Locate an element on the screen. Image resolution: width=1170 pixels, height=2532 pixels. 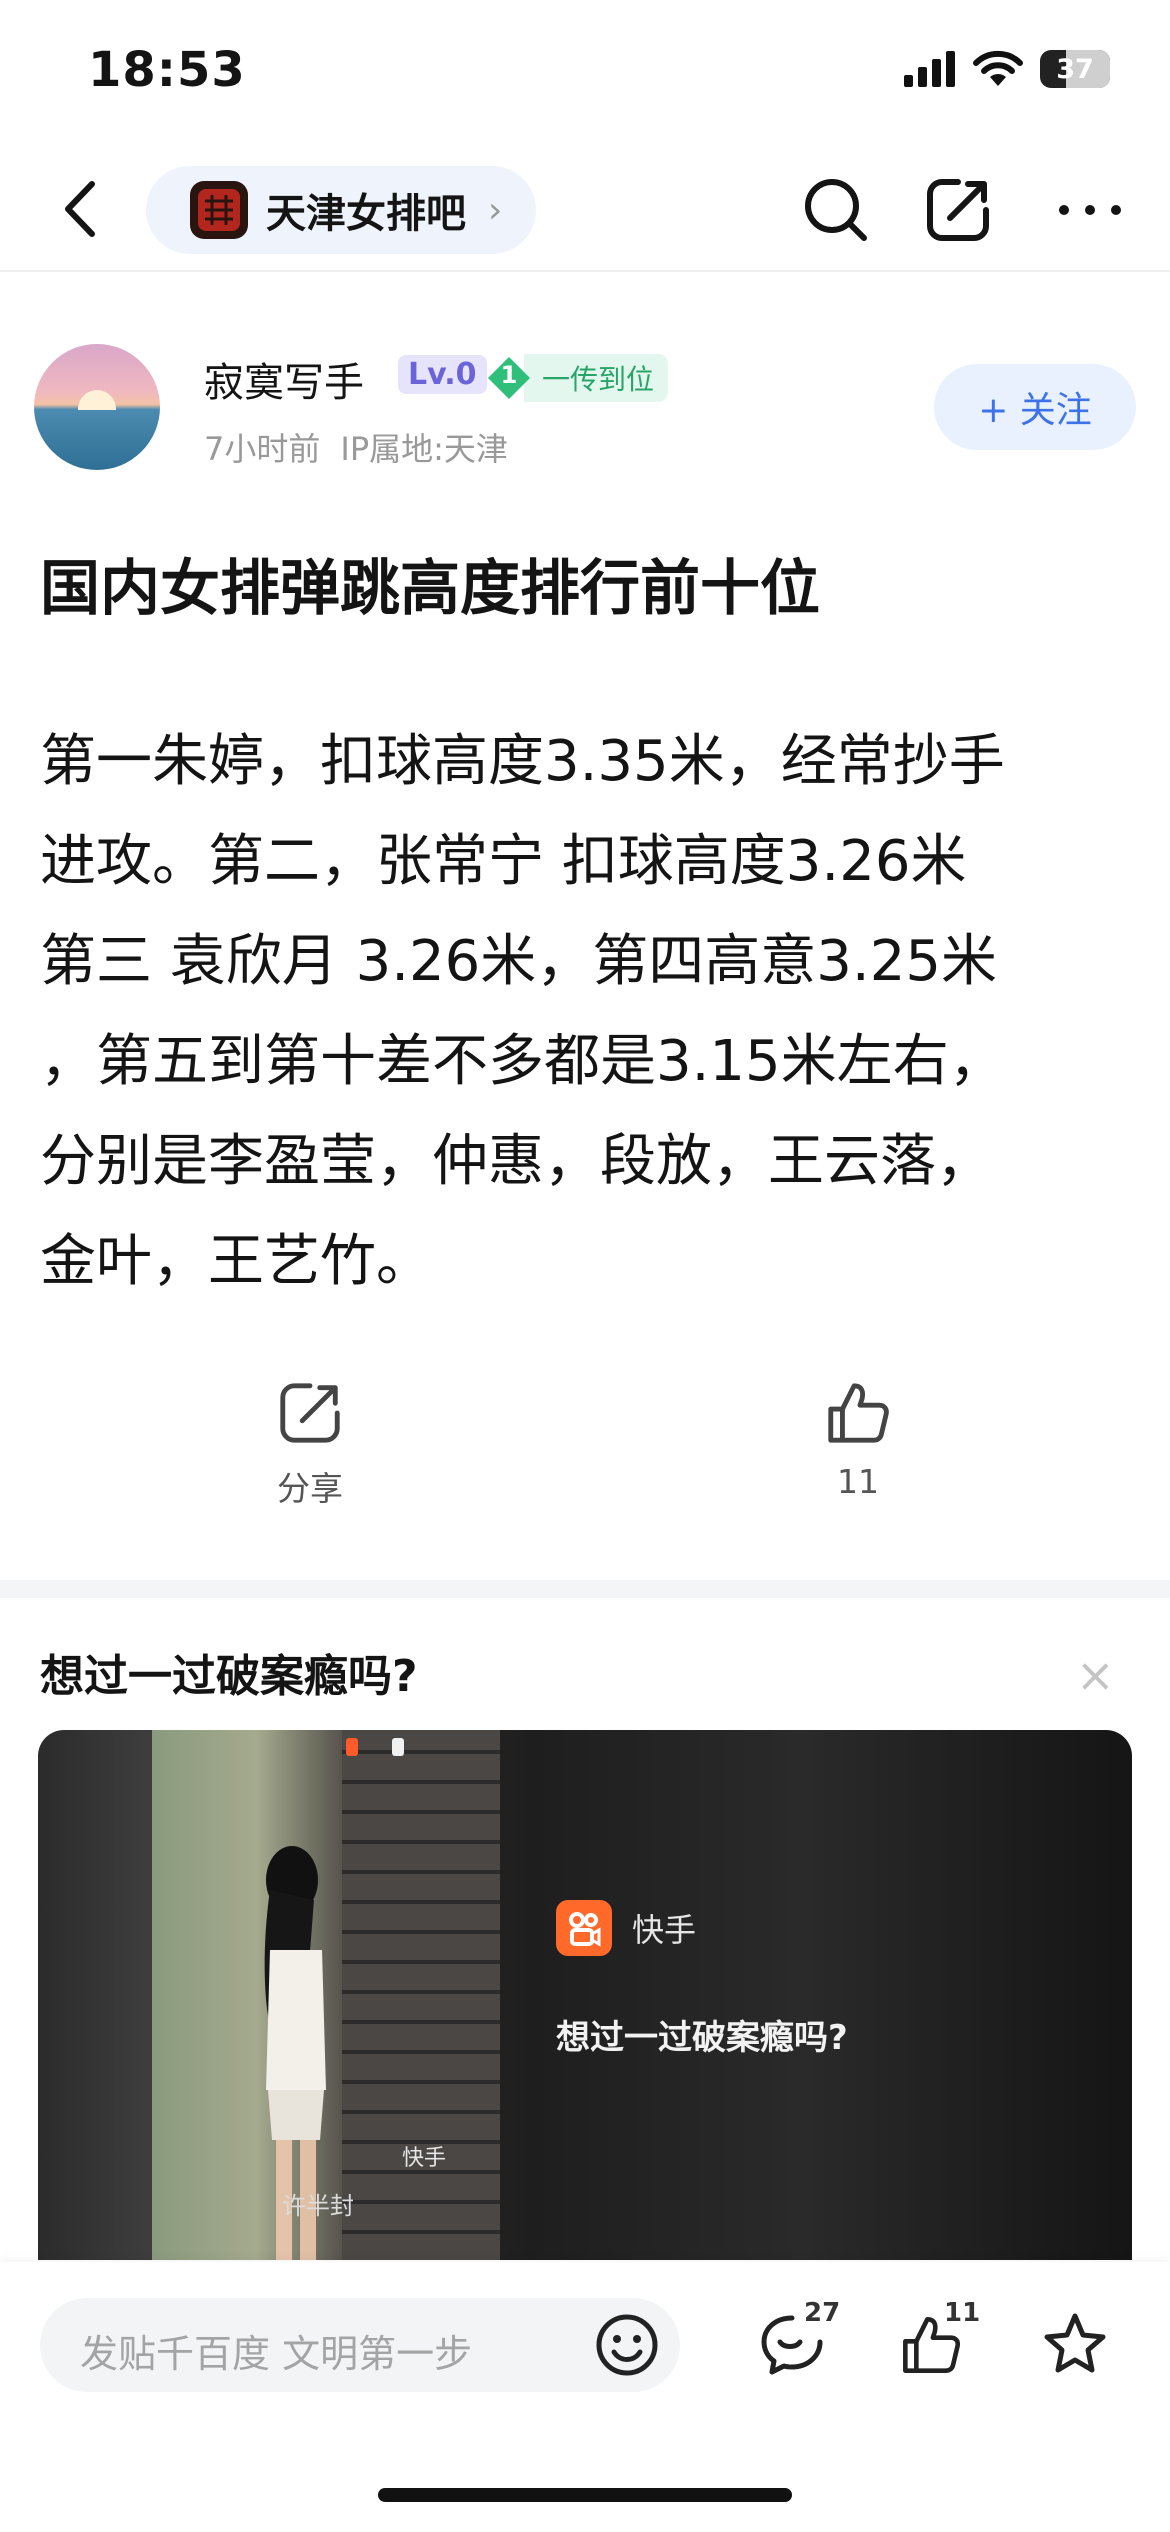
favorite-button is located at coordinates (1075, 2345).